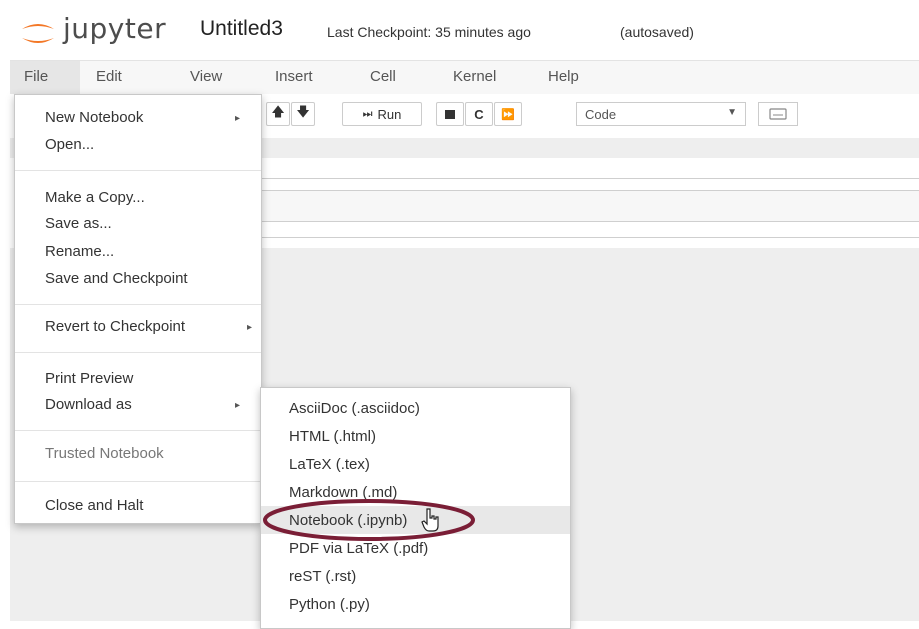 The height and width of the screenshot is (629, 919). I want to click on cell-type-value: Code, so click(601, 114).